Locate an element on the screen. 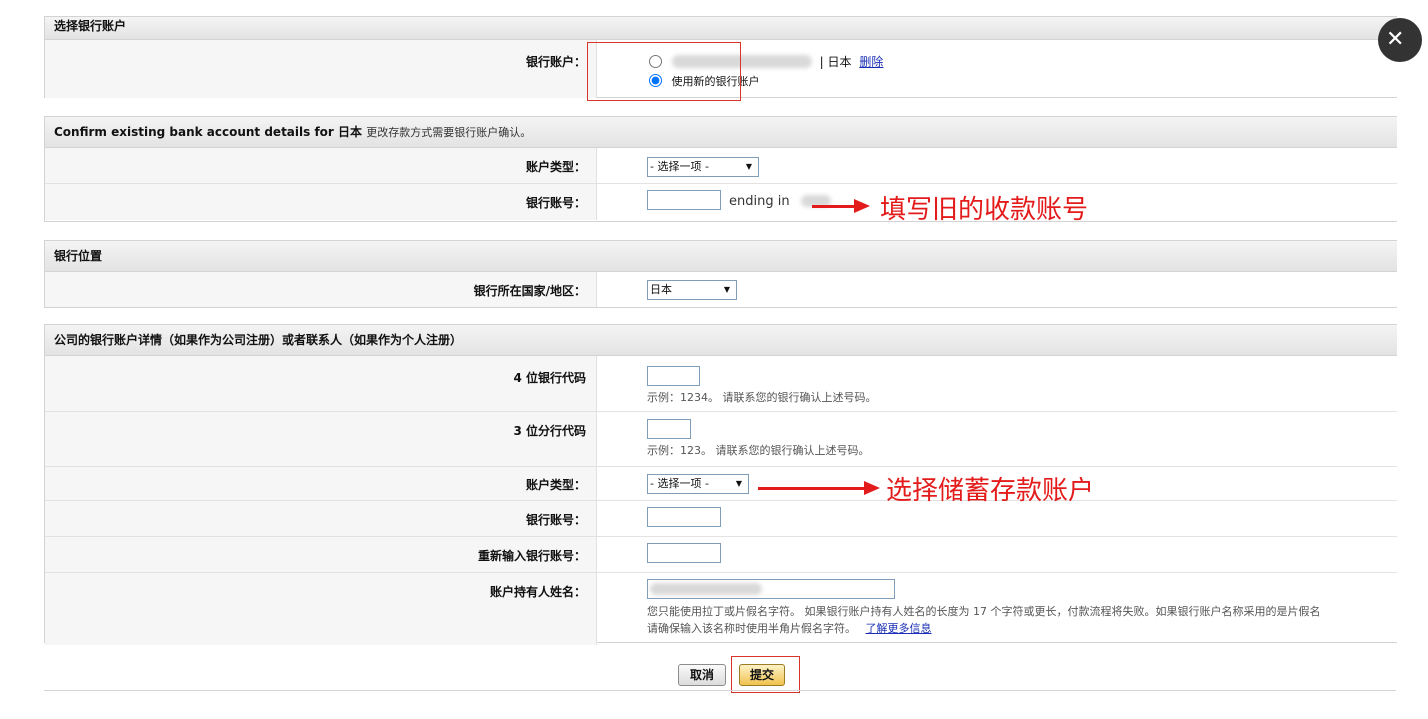  bank-country-select: 日本 ▼ is located at coordinates (692, 290).